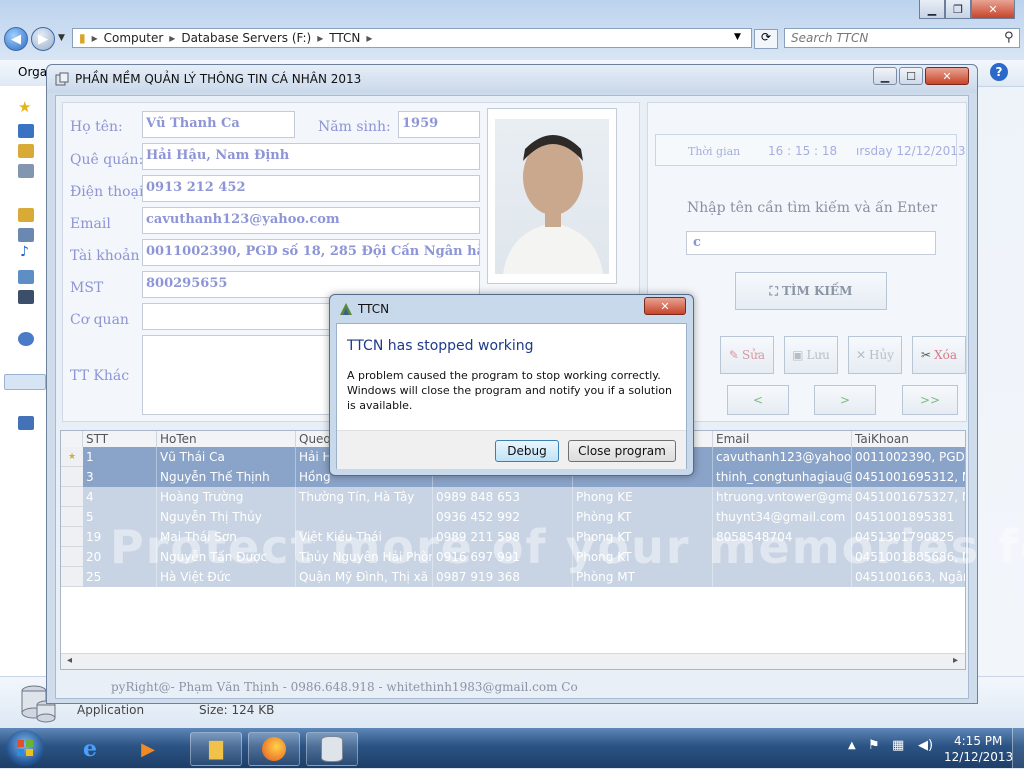 This screenshot has height=769, width=1024. I want to click on explorer-minimize-button: ▁, so click(932, 9).